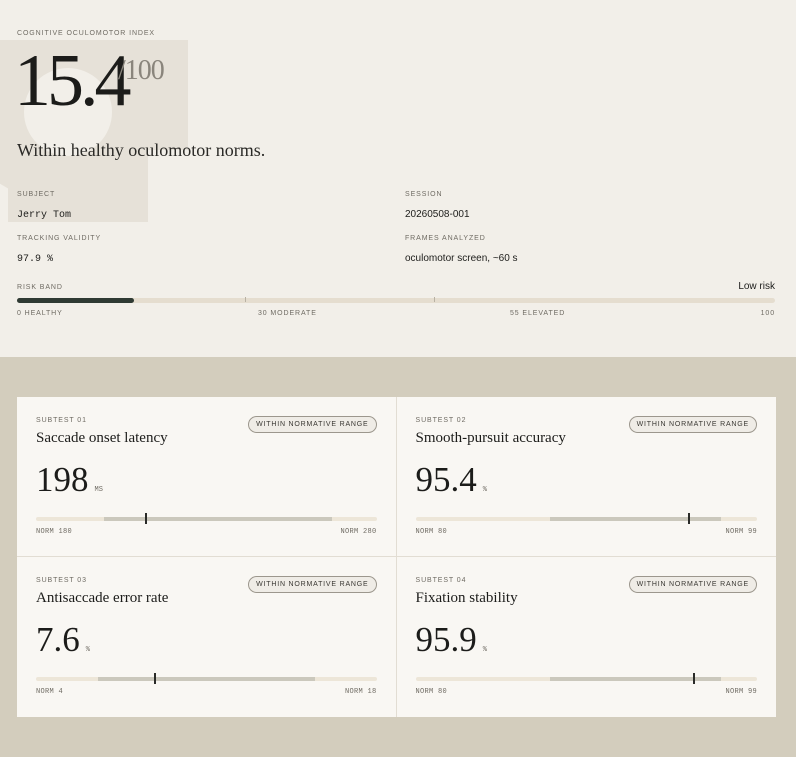 Image resolution: width=796 pixels, height=757 pixels. Describe the element at coordinates (61, 580) in the screenshot. I see `subtest-eyebrow: Subtest 03` at that location.